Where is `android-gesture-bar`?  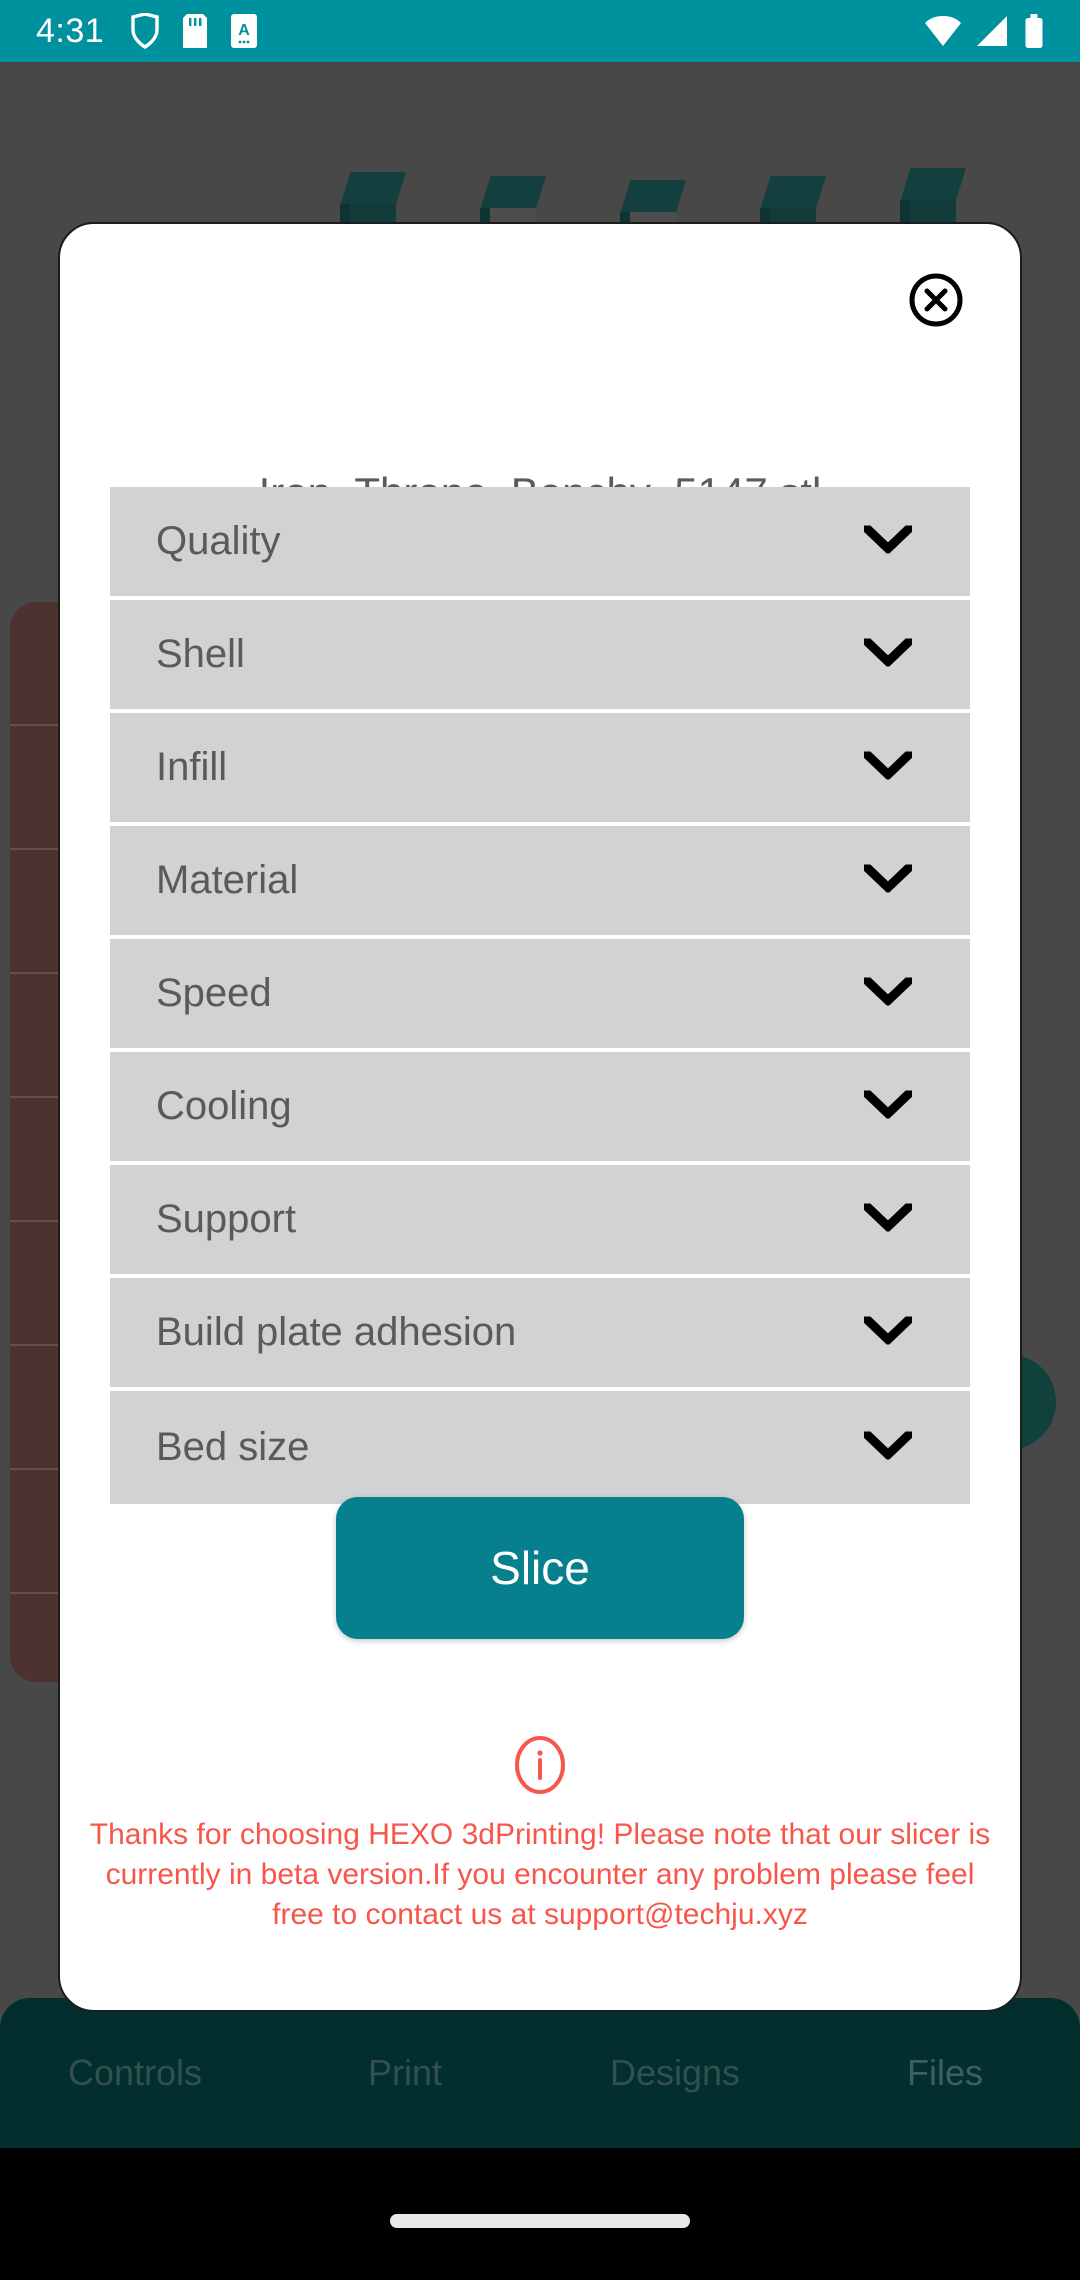 android-gesture-bar is located at coordinates (540, 2214).